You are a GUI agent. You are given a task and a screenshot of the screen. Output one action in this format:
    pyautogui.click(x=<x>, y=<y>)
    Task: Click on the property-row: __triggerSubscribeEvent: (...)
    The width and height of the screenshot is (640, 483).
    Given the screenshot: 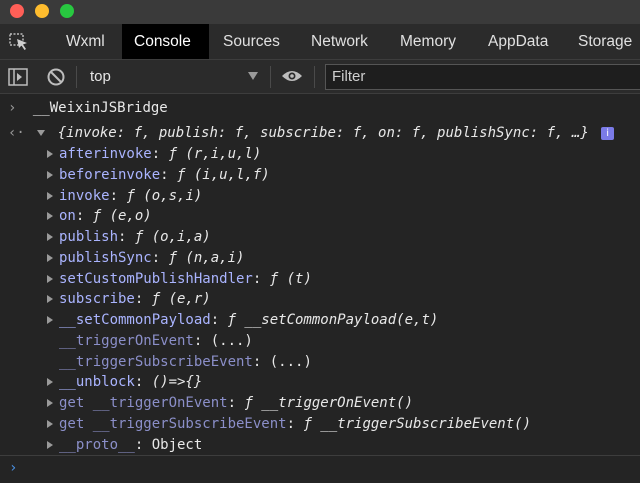 What is the action you would take?
    pyautogui.click(x=185, y=361)
    